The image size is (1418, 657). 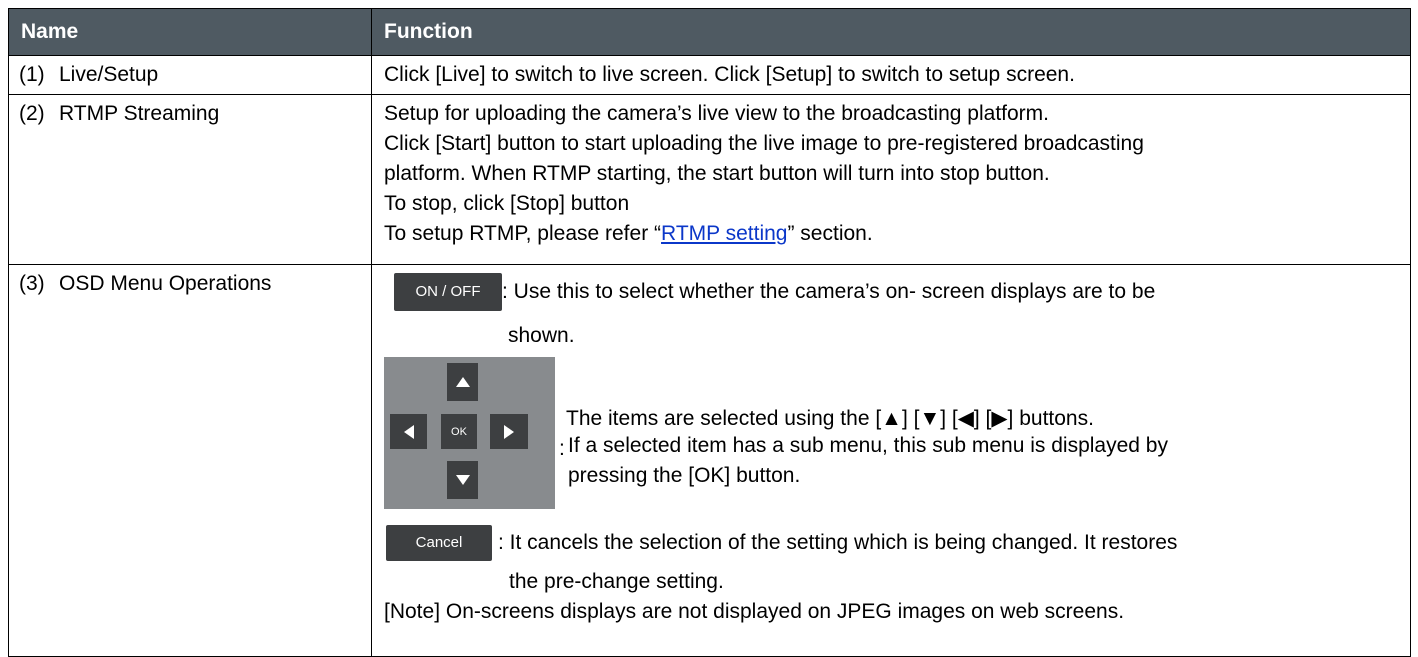 I want to click on table-header-row: Name Function, so click(x=709, y=32).